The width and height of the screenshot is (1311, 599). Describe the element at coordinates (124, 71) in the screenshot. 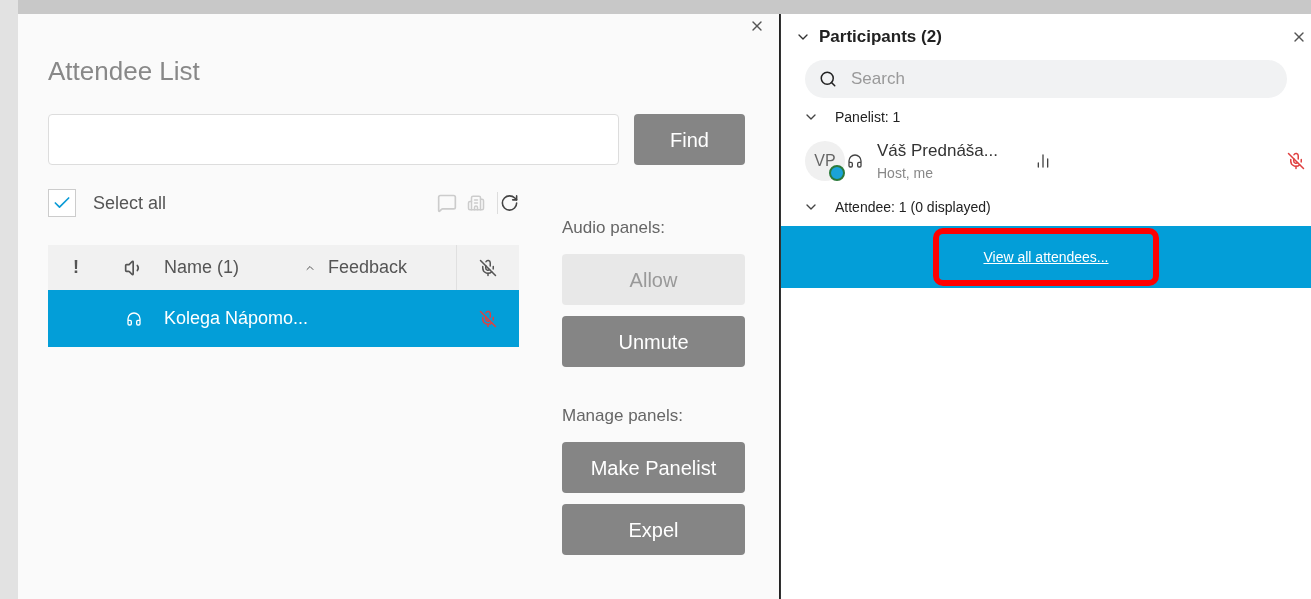

I see `dialog-title: Attendee List` at that location.